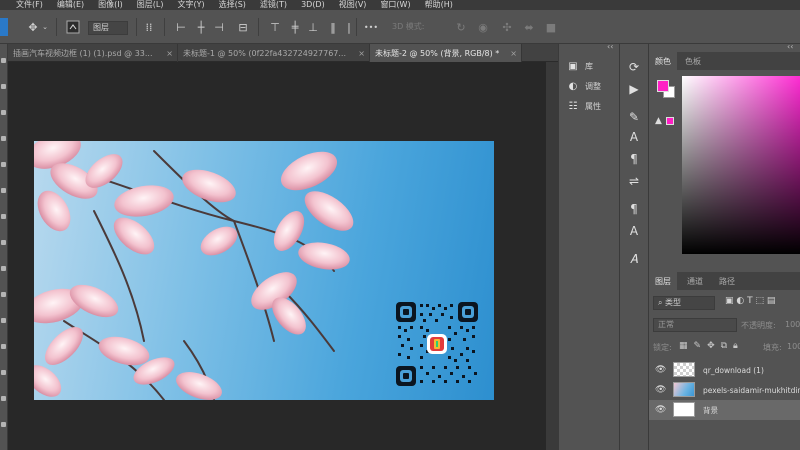 This screenshot has width=800, height=450. I want to click on align-right-icon: ⊣, so click(219, 27).